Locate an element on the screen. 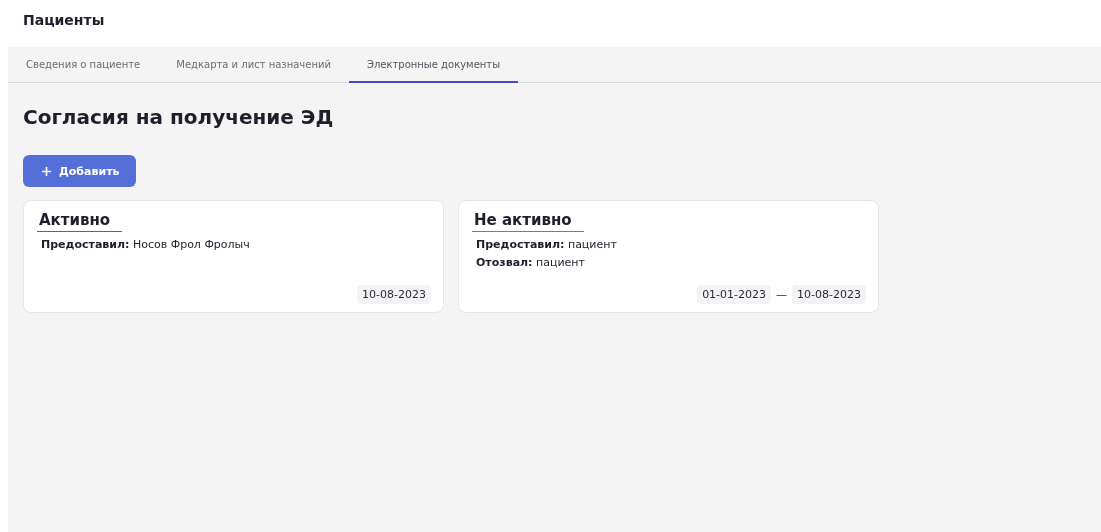 Image resolution: width=1101 pixels, height=532 pixels. field-text: Предоставил: пациент is located at coordinates (547, 244).